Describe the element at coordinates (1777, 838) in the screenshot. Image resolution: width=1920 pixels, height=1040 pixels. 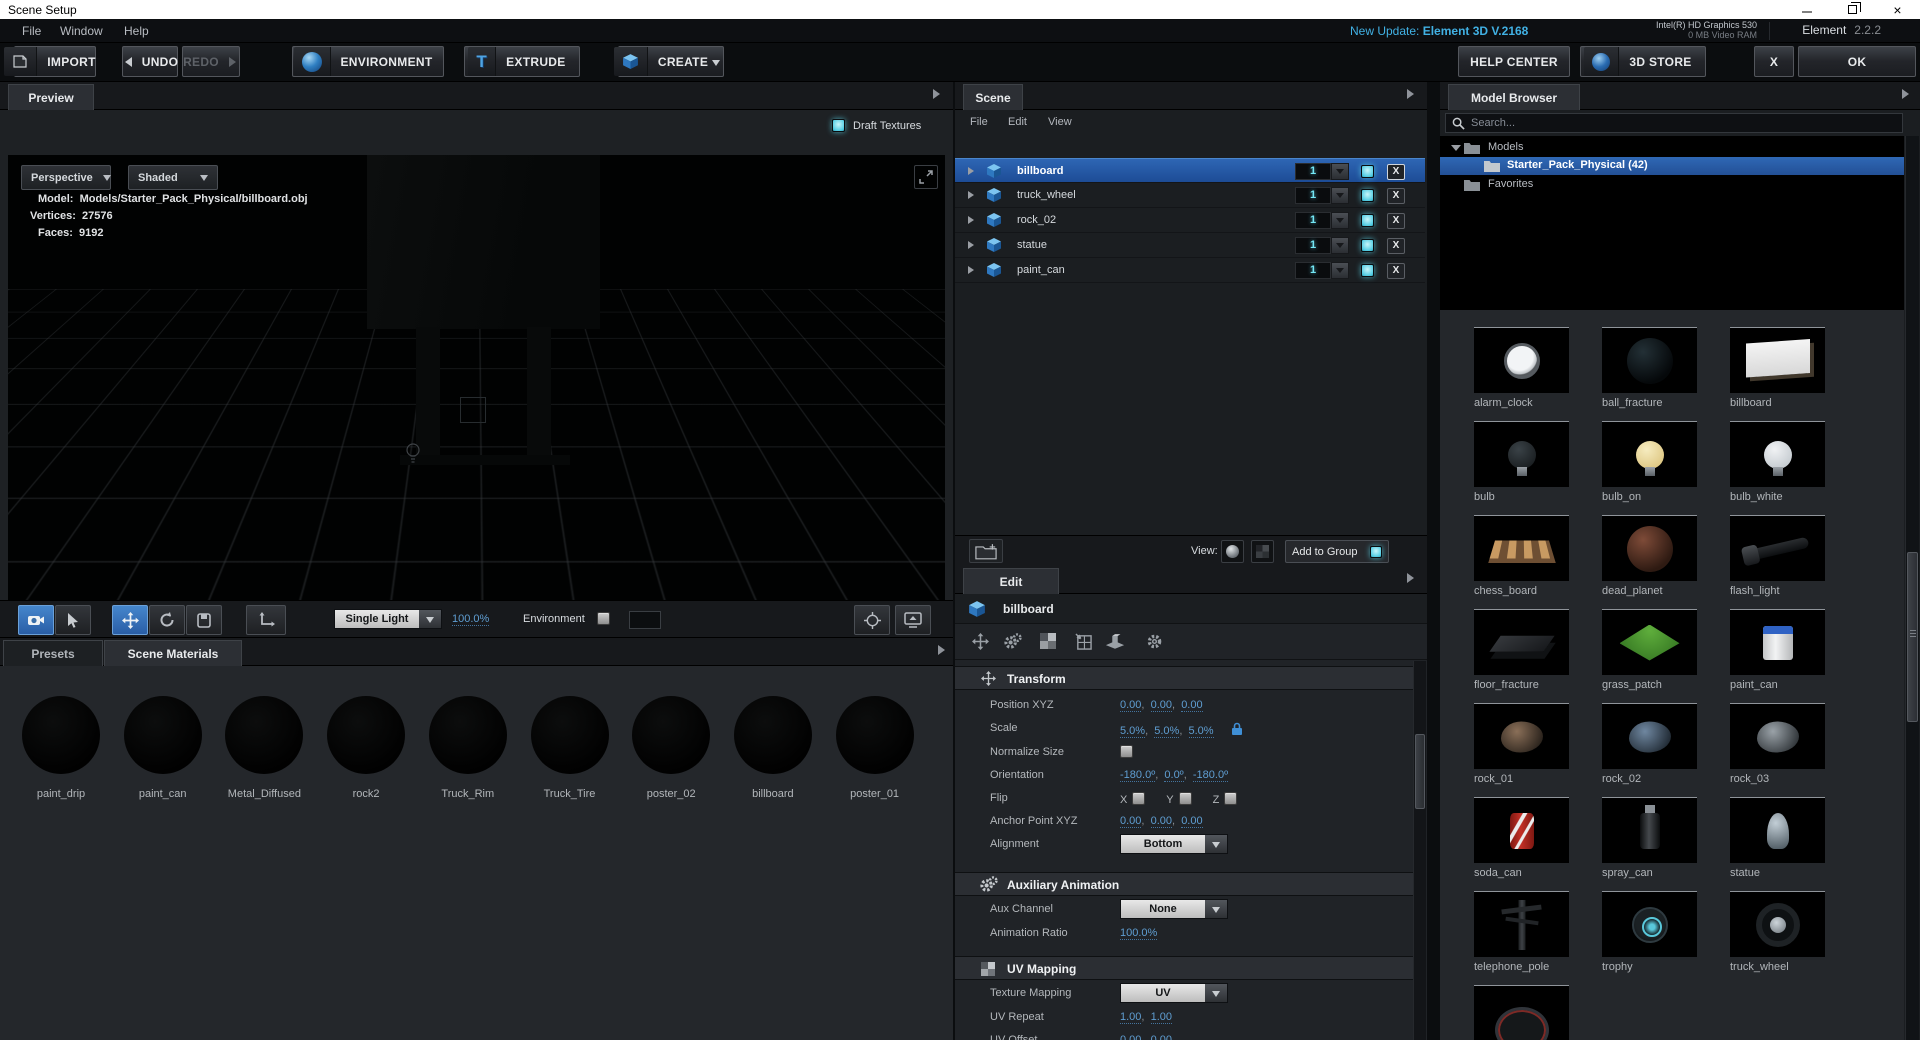
I see `model-item: statue` at that location.